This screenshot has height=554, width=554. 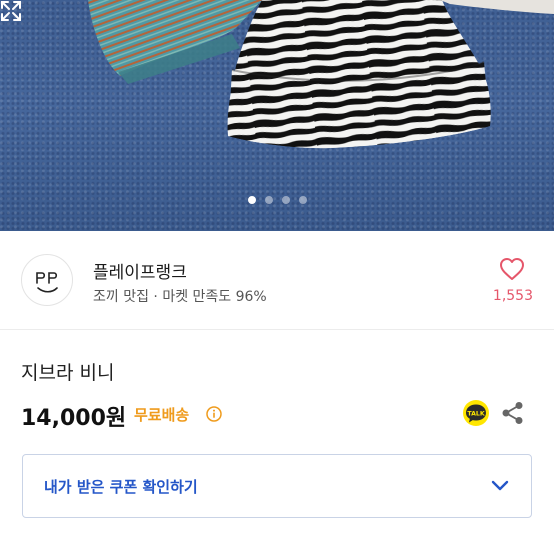 What do you see at coordinates (214, 414) in the screenshot?
I see `info-icon` at bounding box center [214, 414].